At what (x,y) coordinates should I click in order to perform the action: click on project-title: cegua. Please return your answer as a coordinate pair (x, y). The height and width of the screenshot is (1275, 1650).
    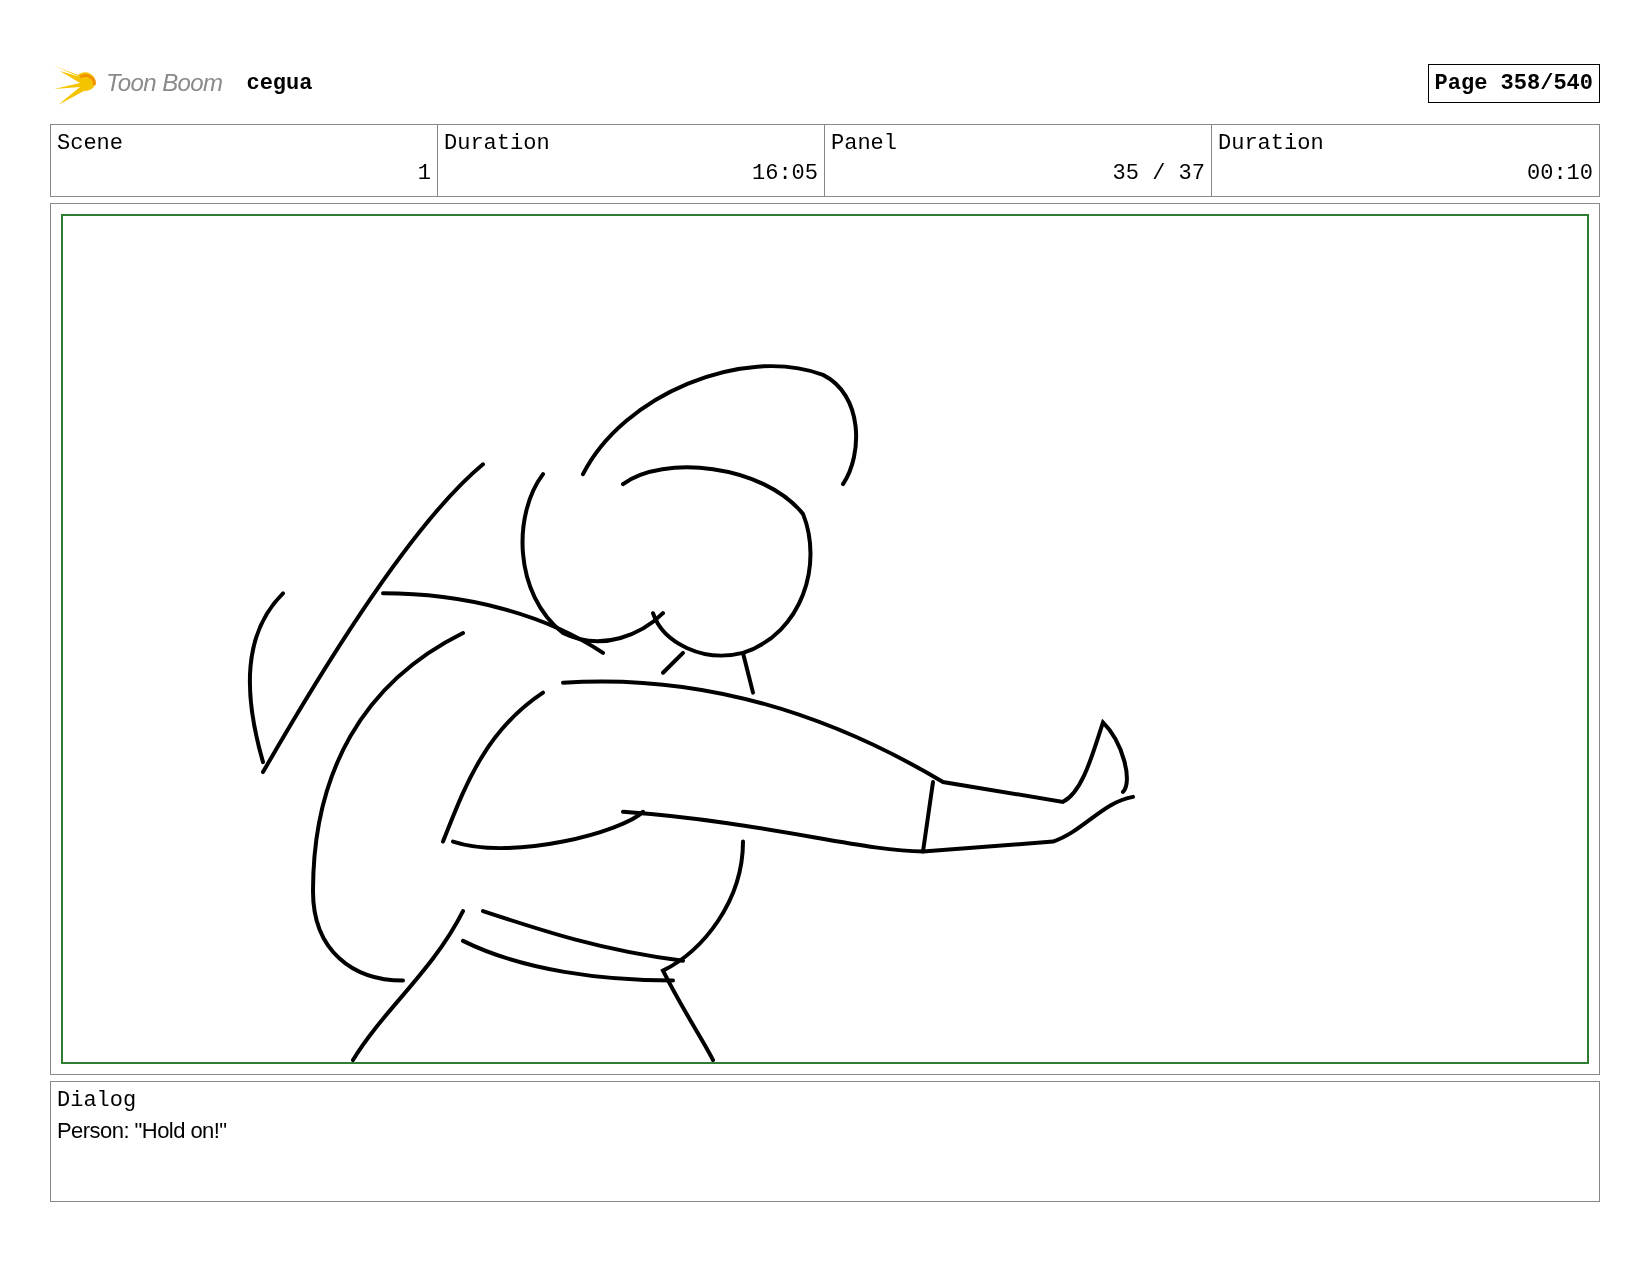
    Looking at the image, I should click on (279, 83).